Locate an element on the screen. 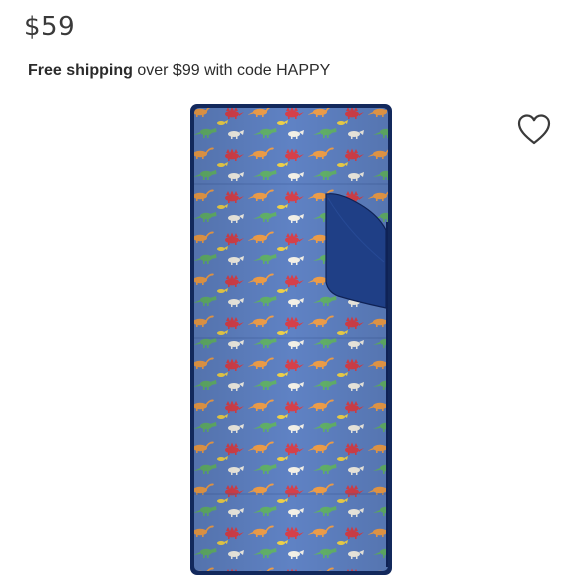 Image resolution: width=580 pixels, height=582 pixels. shipping-promo-detail: over $99 with code HAPPY is located at coordinates (231, 70).